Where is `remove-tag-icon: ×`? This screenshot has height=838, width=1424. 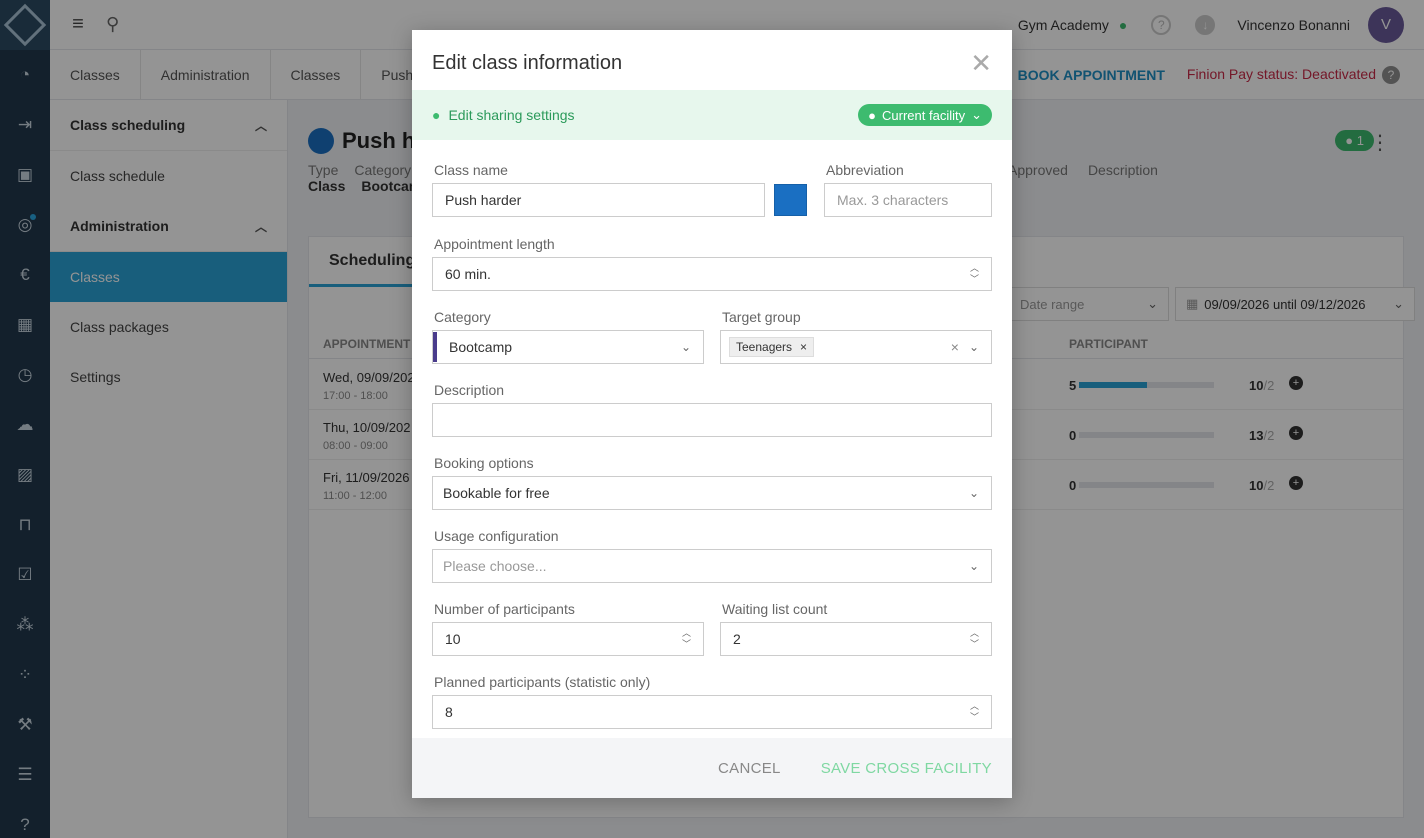
remove-tag-icon: × is located at coordinates (803, 347).